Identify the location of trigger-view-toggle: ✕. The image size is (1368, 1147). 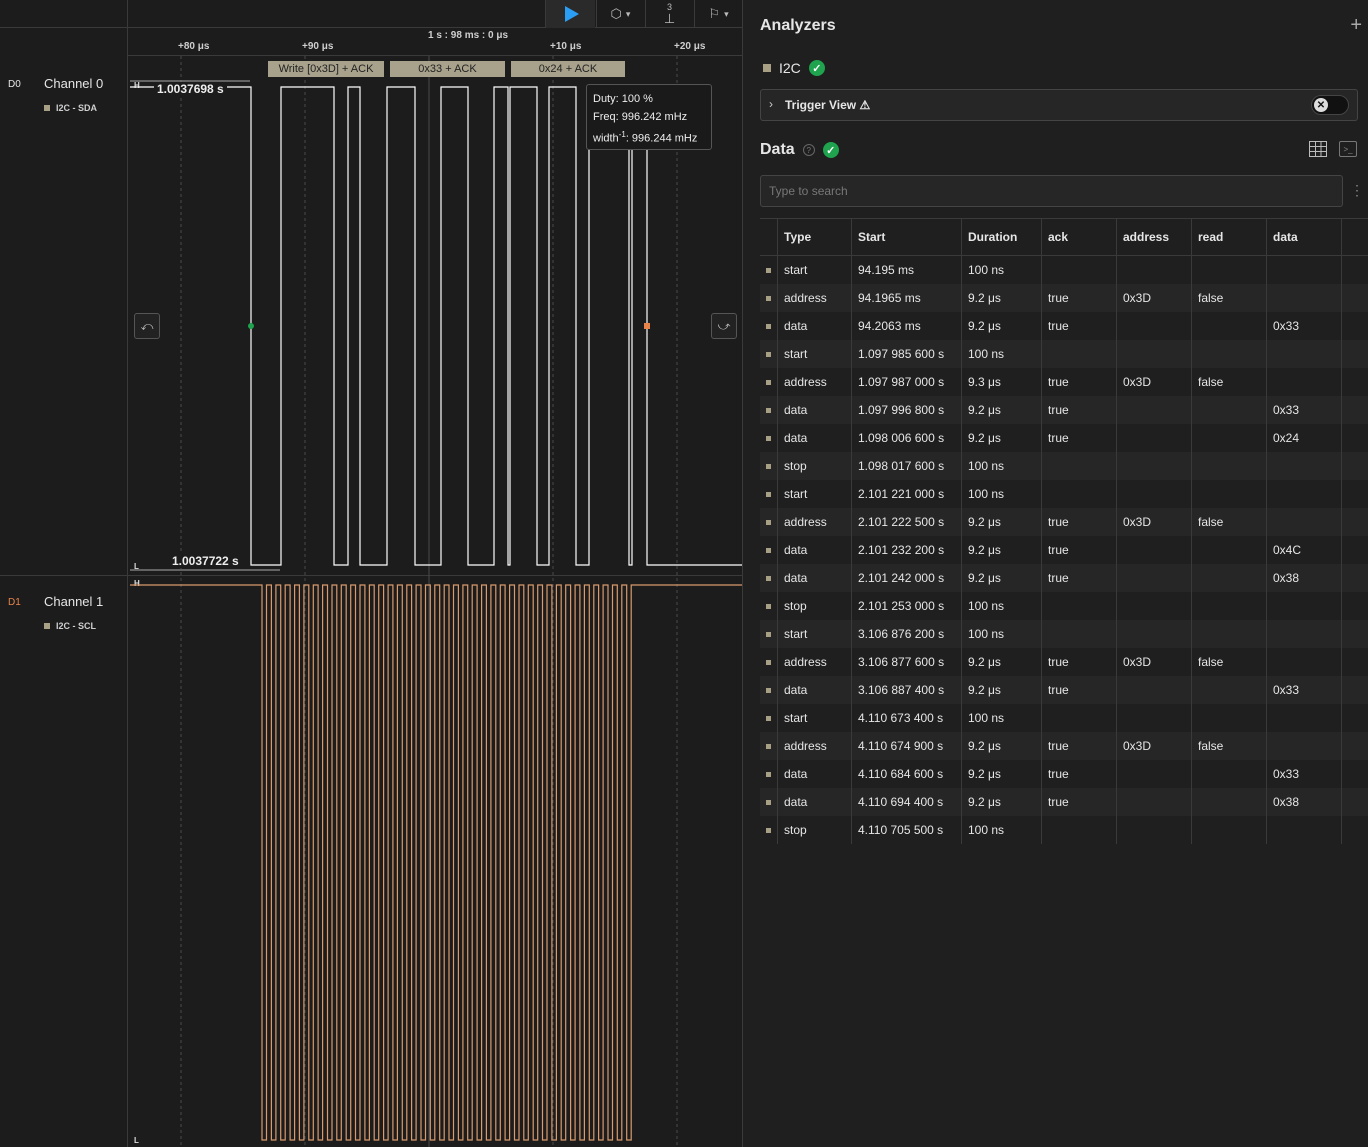
(1330, 105).